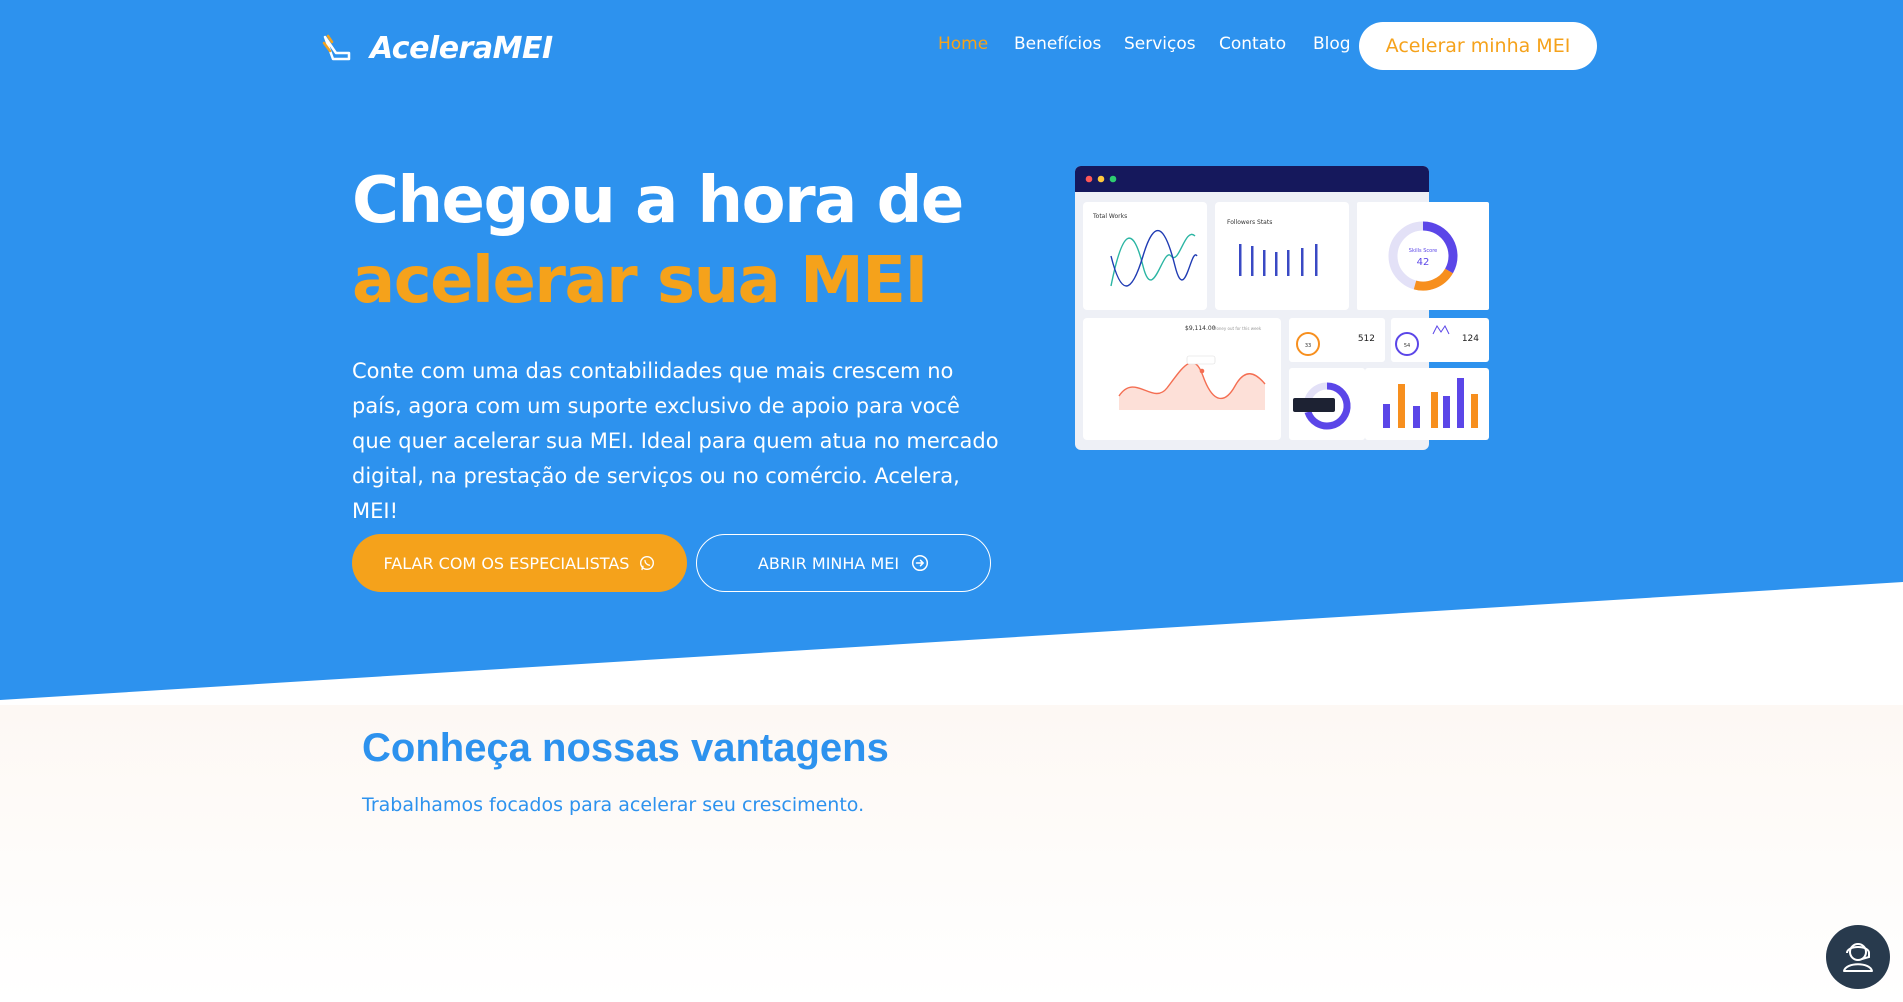 Image resolution: width=1903 pixels, height=1002 pixels. I want to click on nav-contato: Contato, so click(1252, 44).